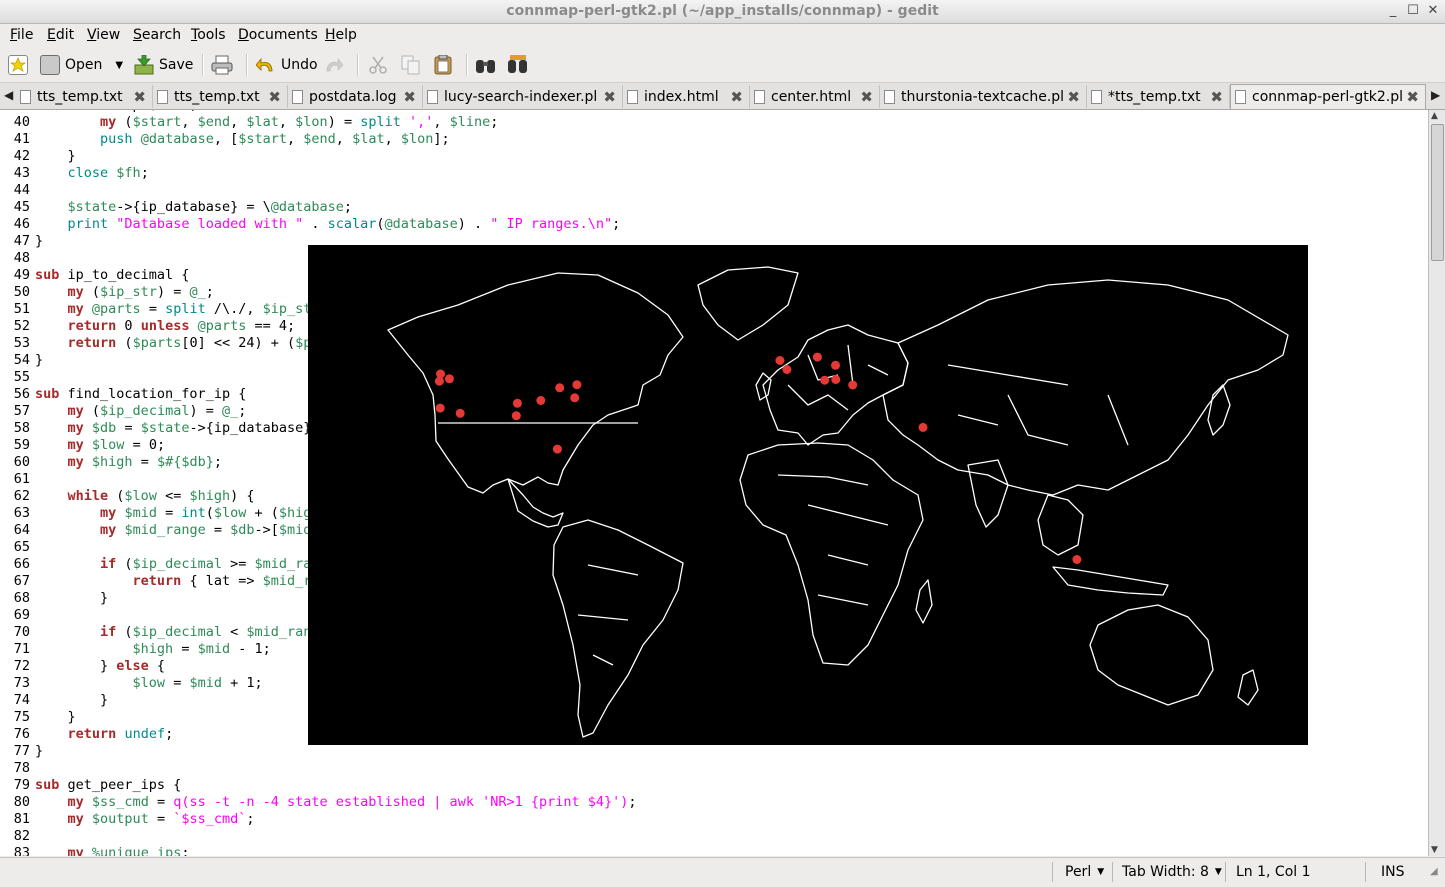 Image resolution: width=1445 pixels, height=887 pixels. I want to click on redo-button, so click(333, 65).